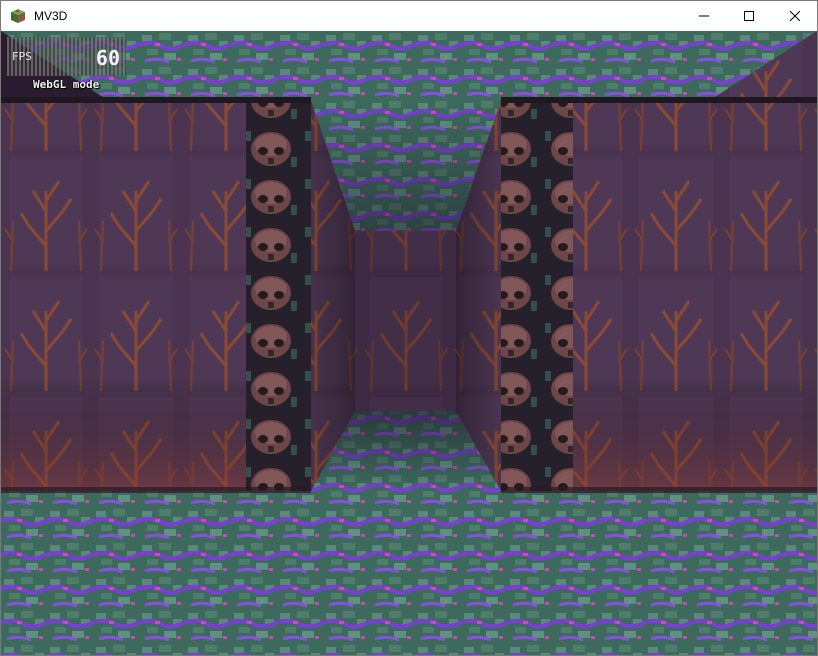 The height and width of the screenshot is (656, 818). I want to click on maximize-button, so click(749, 16).